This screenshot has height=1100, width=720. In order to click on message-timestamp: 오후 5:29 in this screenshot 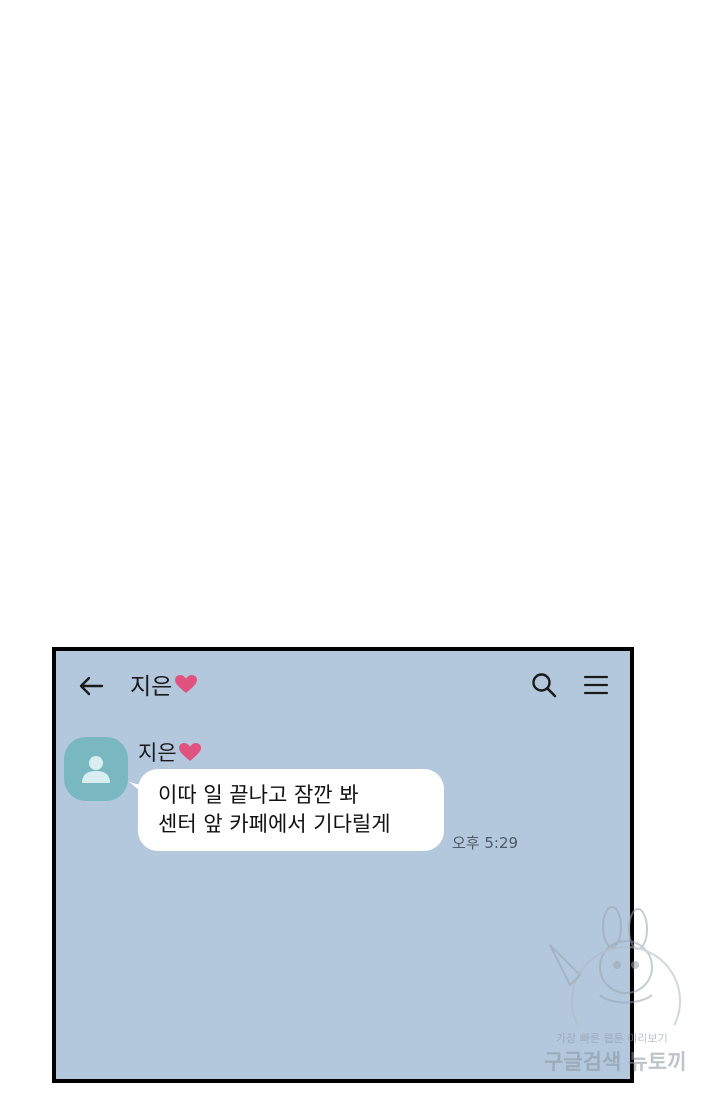, I will do `click(485, 843)`.